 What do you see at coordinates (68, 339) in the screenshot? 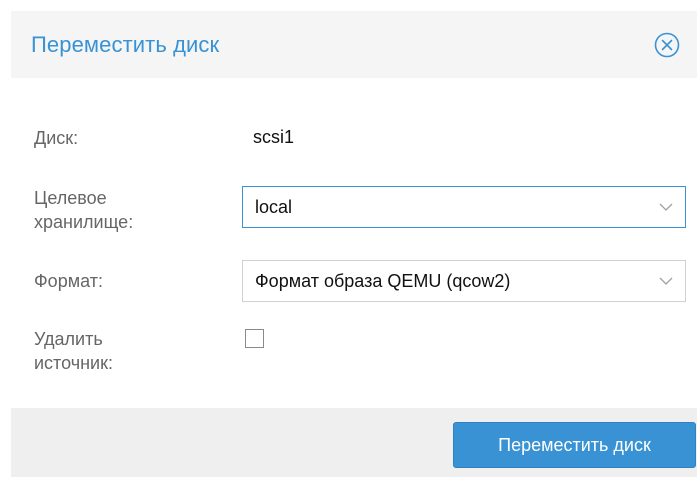
I see `delete-source-label-line1: Удалить` at bounding box center [68, 339].